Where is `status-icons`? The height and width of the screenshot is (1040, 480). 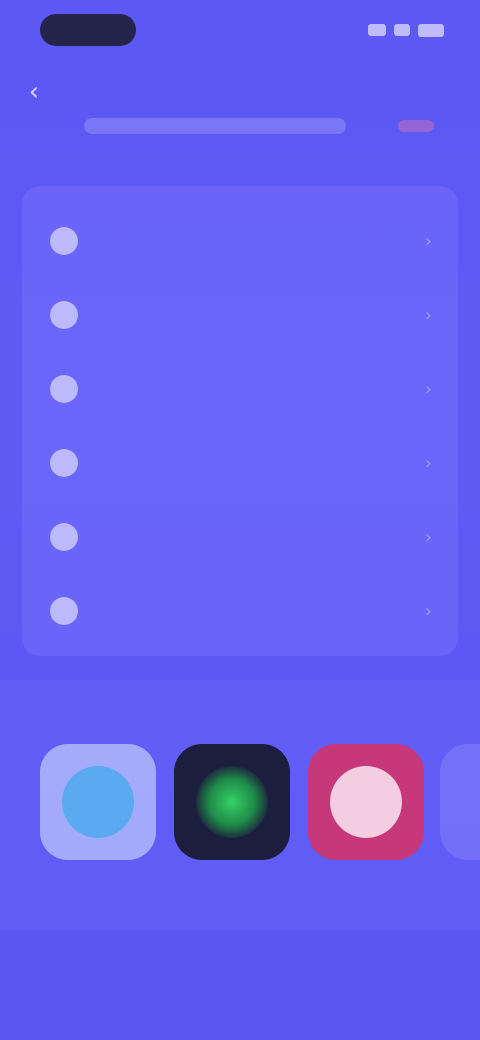
status-icons is located at coordinates (406, 30).